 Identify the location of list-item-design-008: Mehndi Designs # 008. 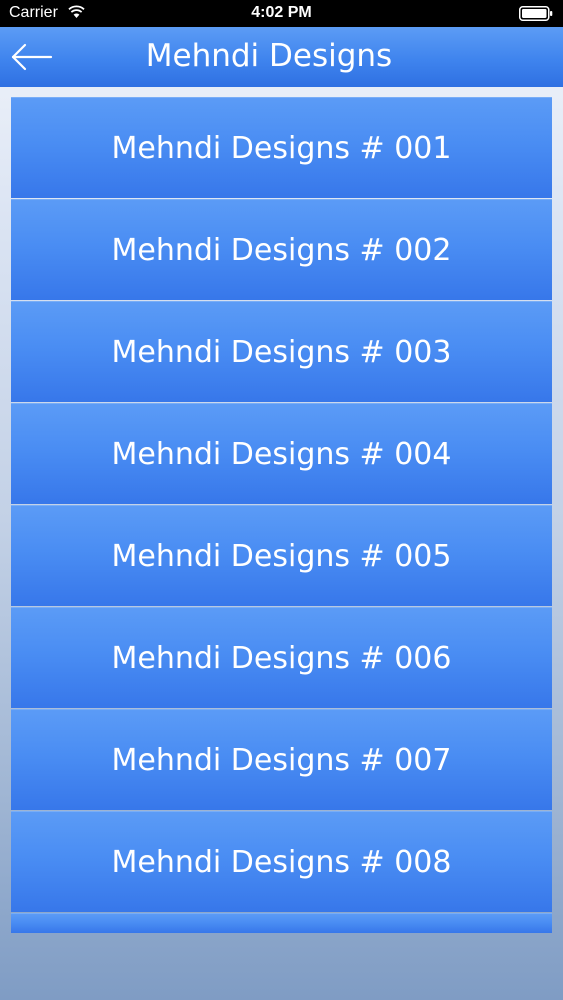
(281, 861).